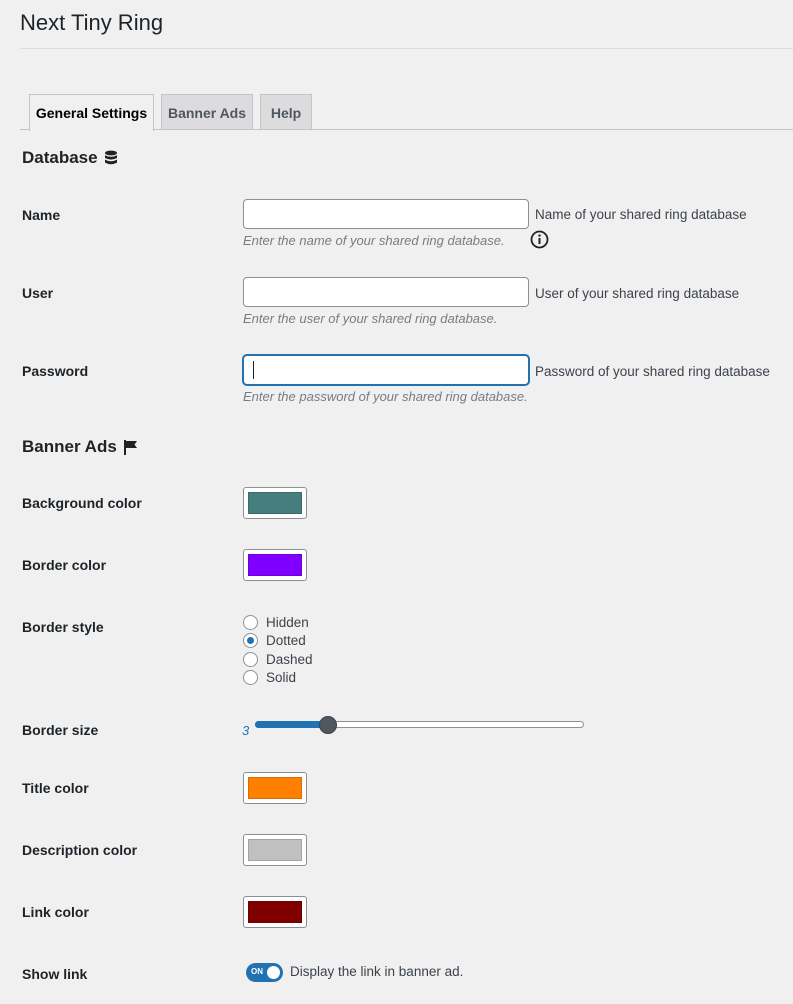  I want to click on title-divider, so click(406, 48).